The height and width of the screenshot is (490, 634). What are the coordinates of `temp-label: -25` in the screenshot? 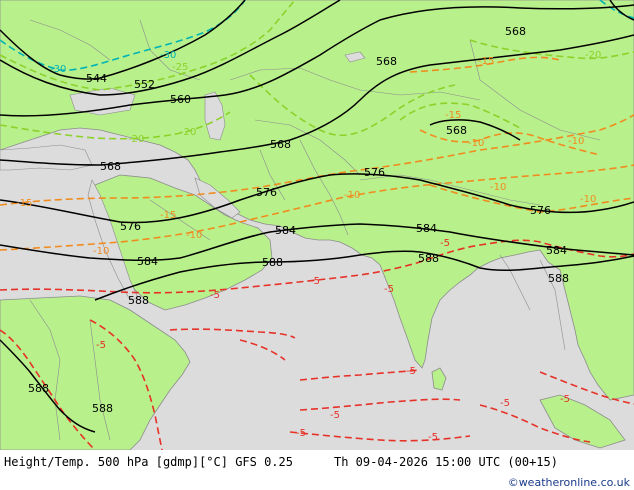 It's located at (180, 67).